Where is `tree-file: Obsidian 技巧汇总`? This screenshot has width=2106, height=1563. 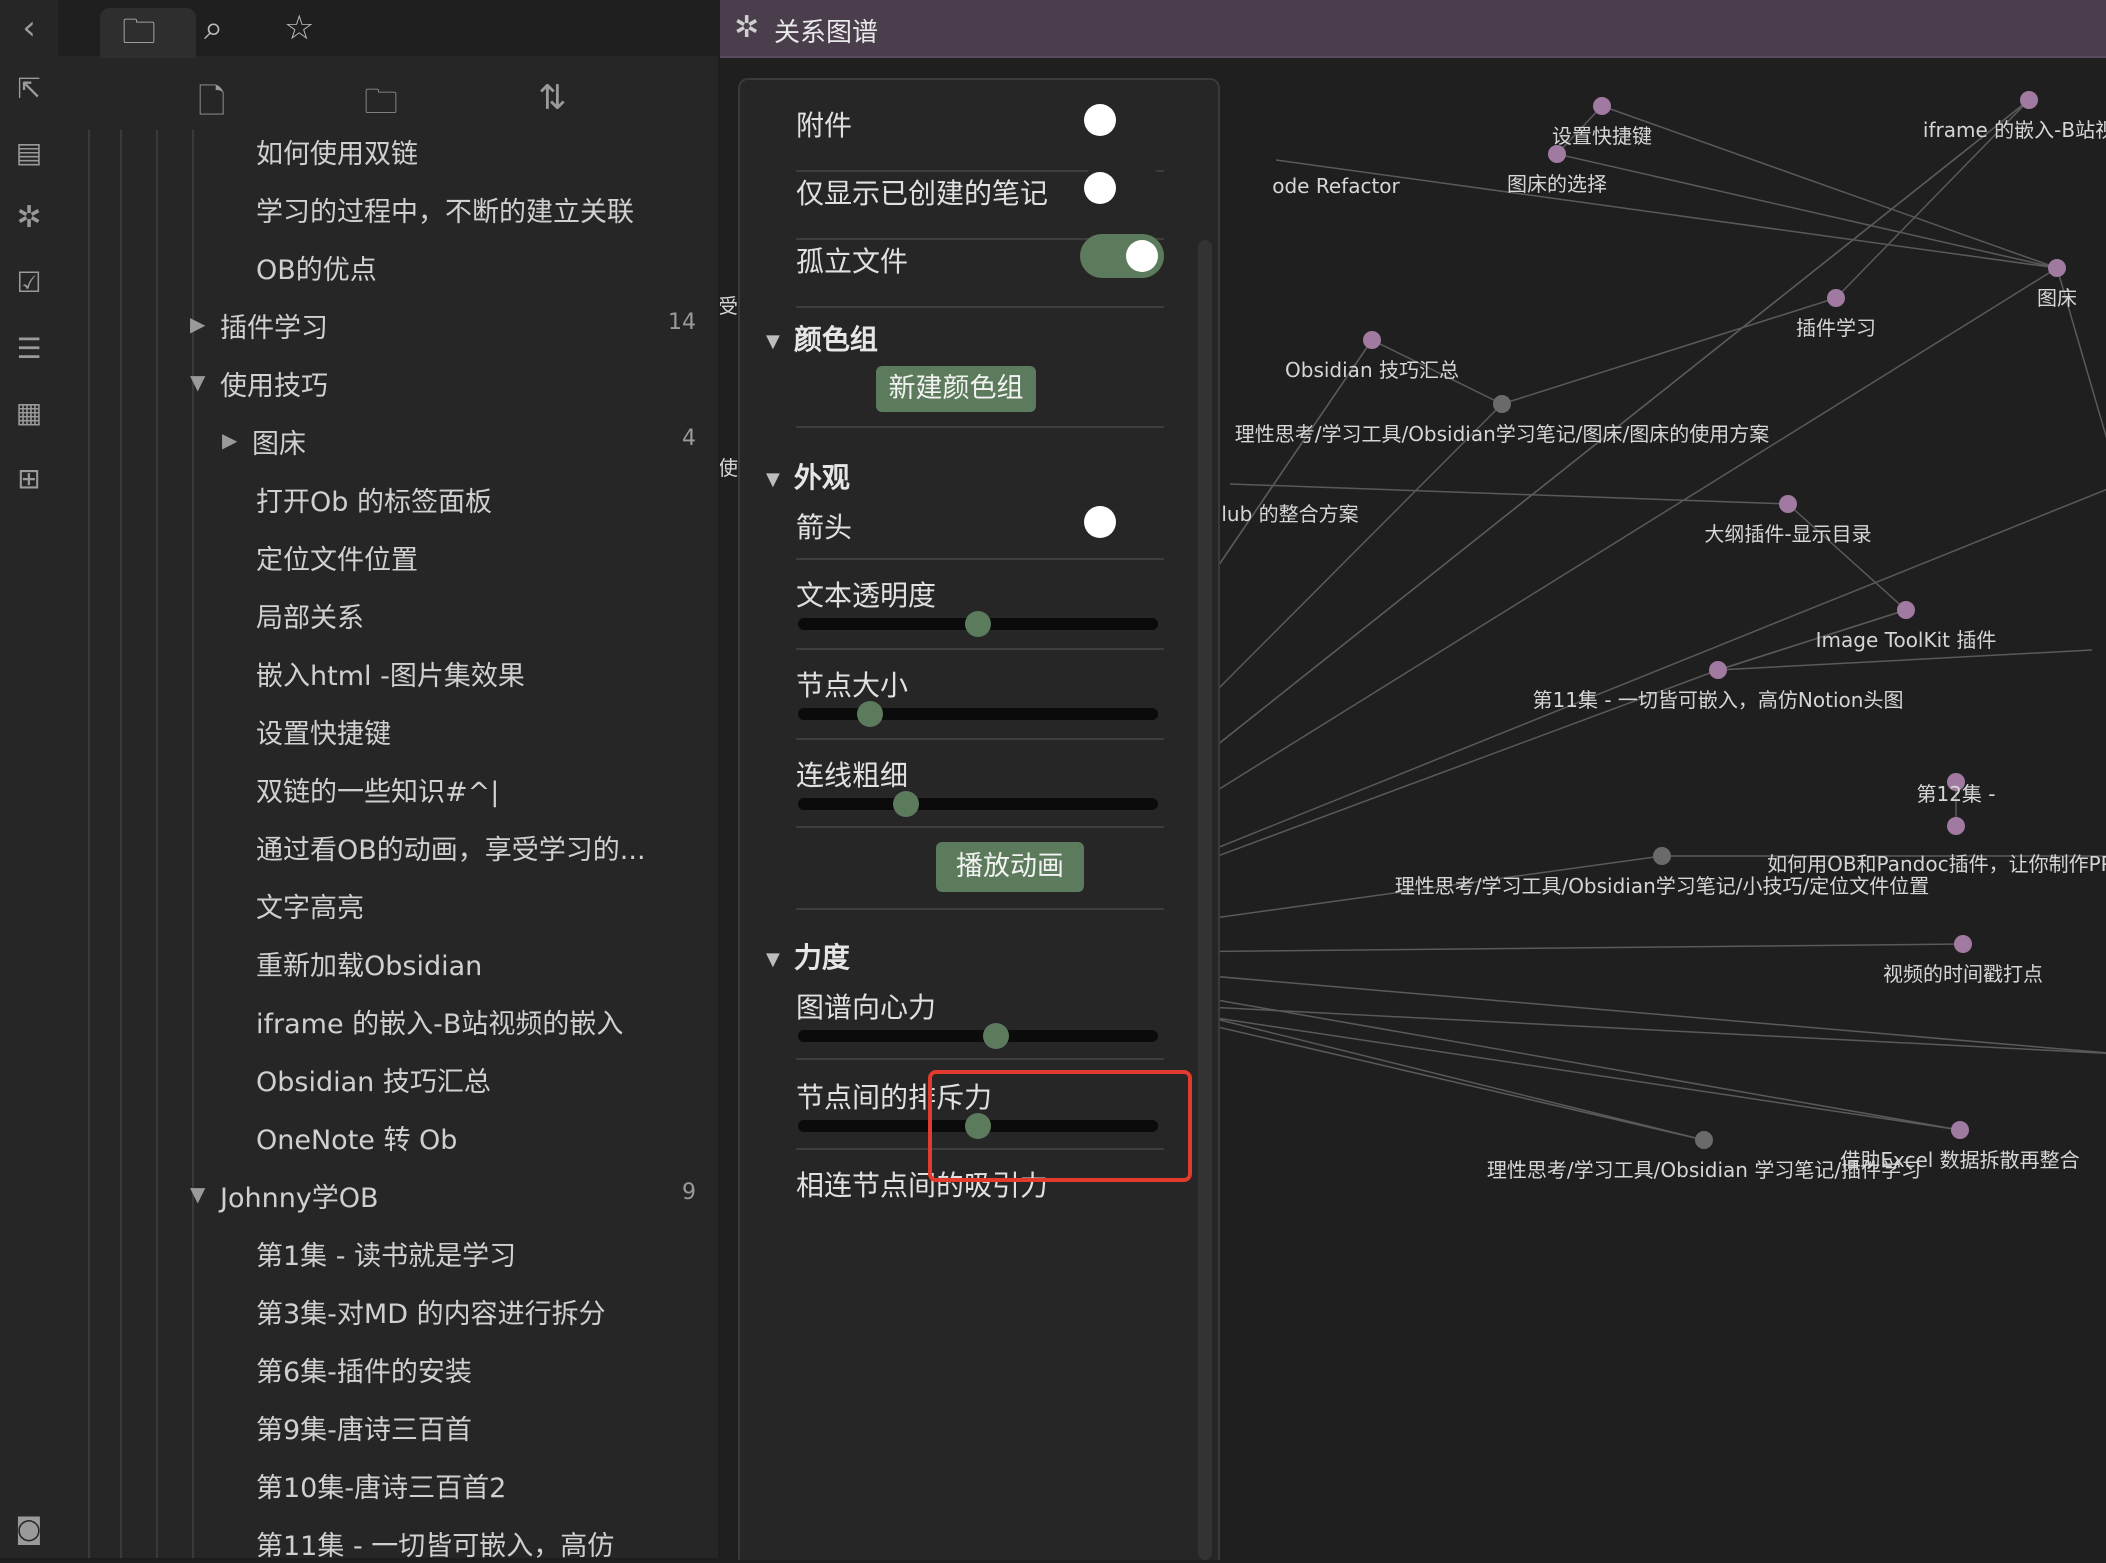
tree-file: Obsidian 技巧汇总 is located at coordinates (373, 1079).